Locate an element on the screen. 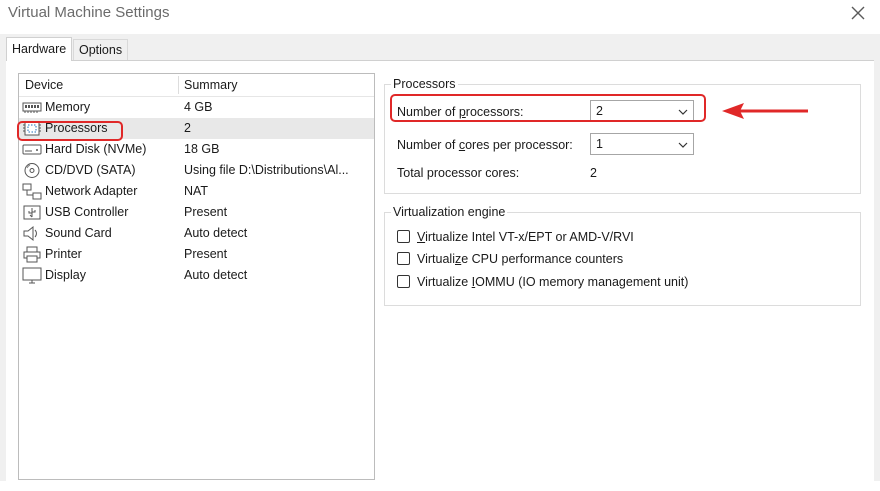  device-name: CD/DVD (SATA) is located at coordinates (90, 170).